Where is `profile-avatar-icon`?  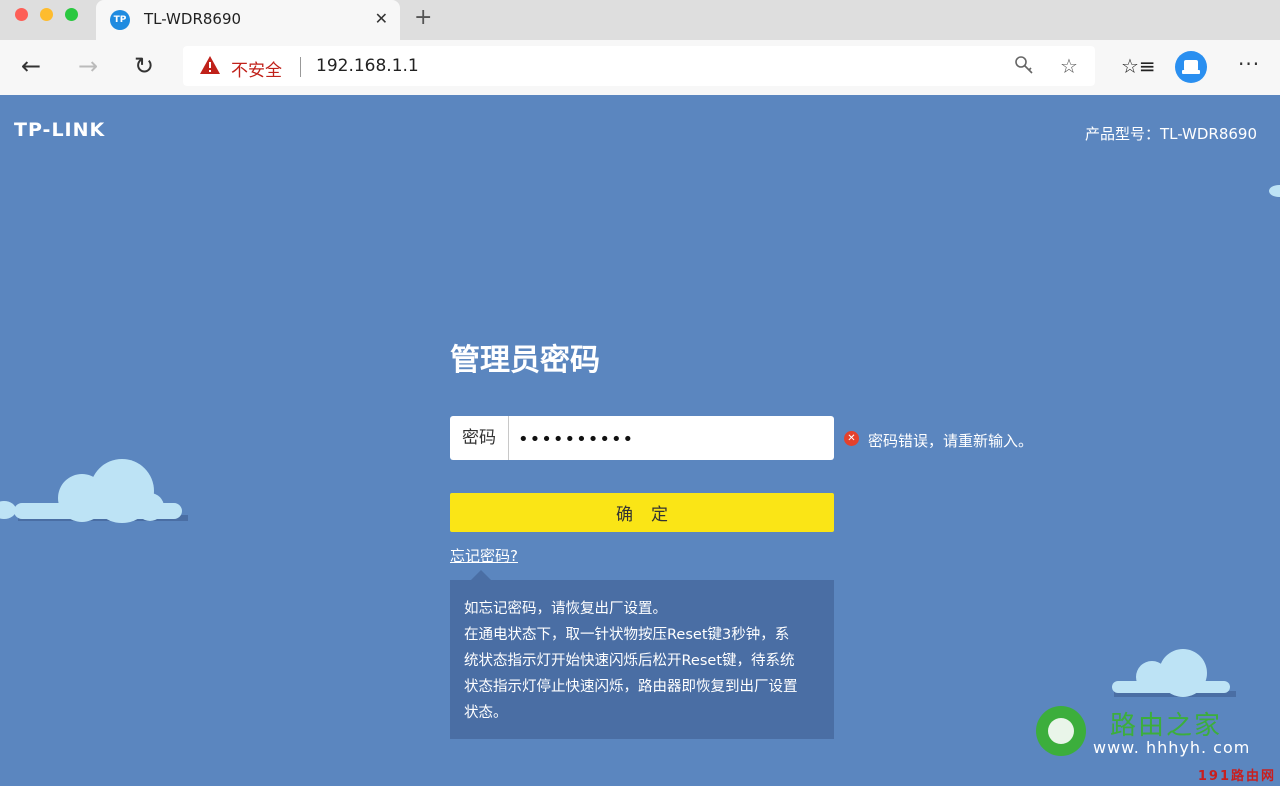 profile-avatar-icon is located at coordinates (1191, 67).